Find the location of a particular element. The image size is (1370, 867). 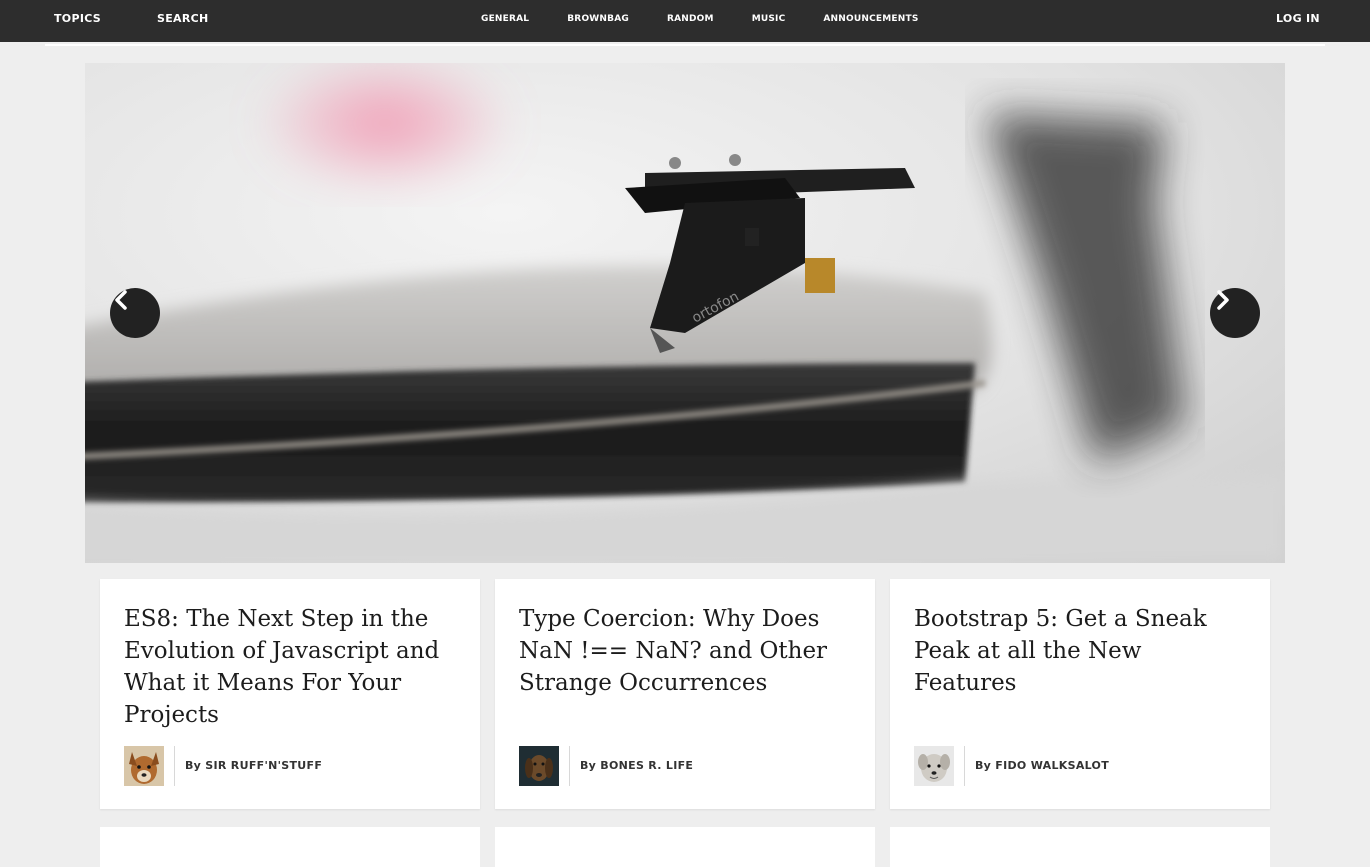

chevron-right-icon is located at coordinates (1223, 300).